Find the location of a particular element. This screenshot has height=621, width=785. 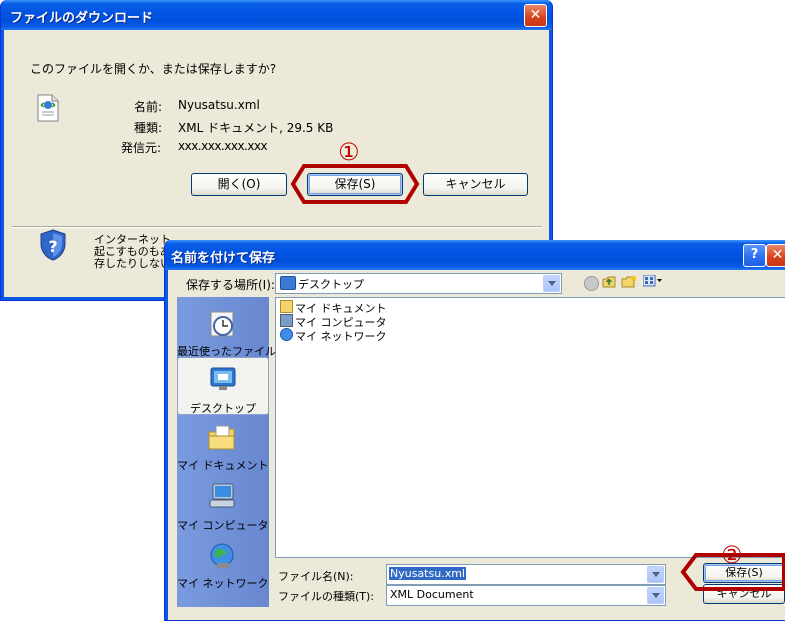

list-item: マイ コンピュータ is located at coordinates (333, 321).